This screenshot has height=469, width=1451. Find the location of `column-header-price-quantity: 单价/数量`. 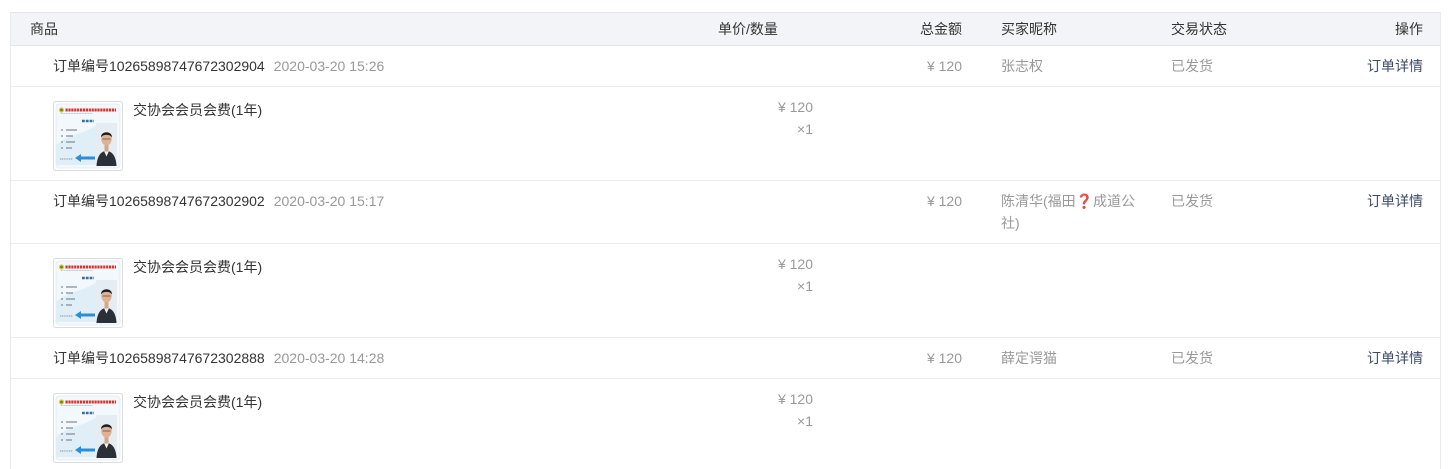

column-header-price-quantity: 单价/数量 is located at coordinates (748, 29).